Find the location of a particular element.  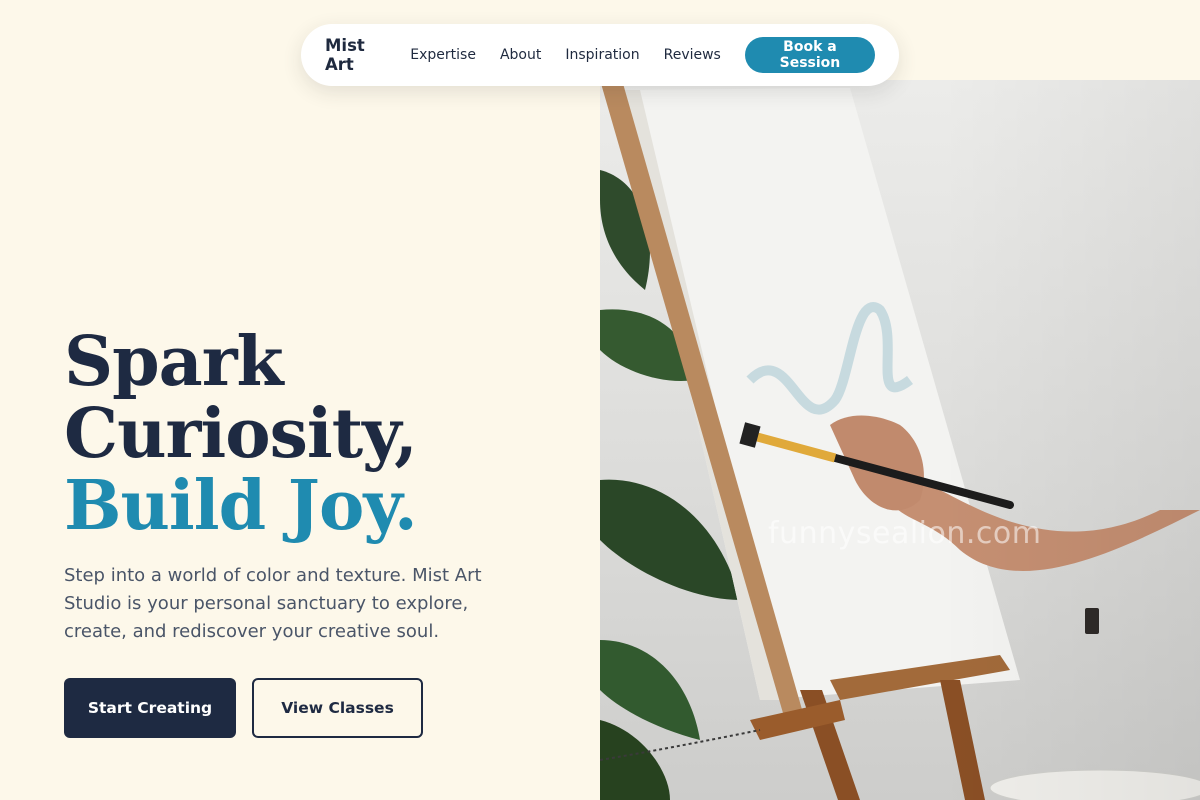

headline-line-1: Spark is located at coordinates (174, 362).